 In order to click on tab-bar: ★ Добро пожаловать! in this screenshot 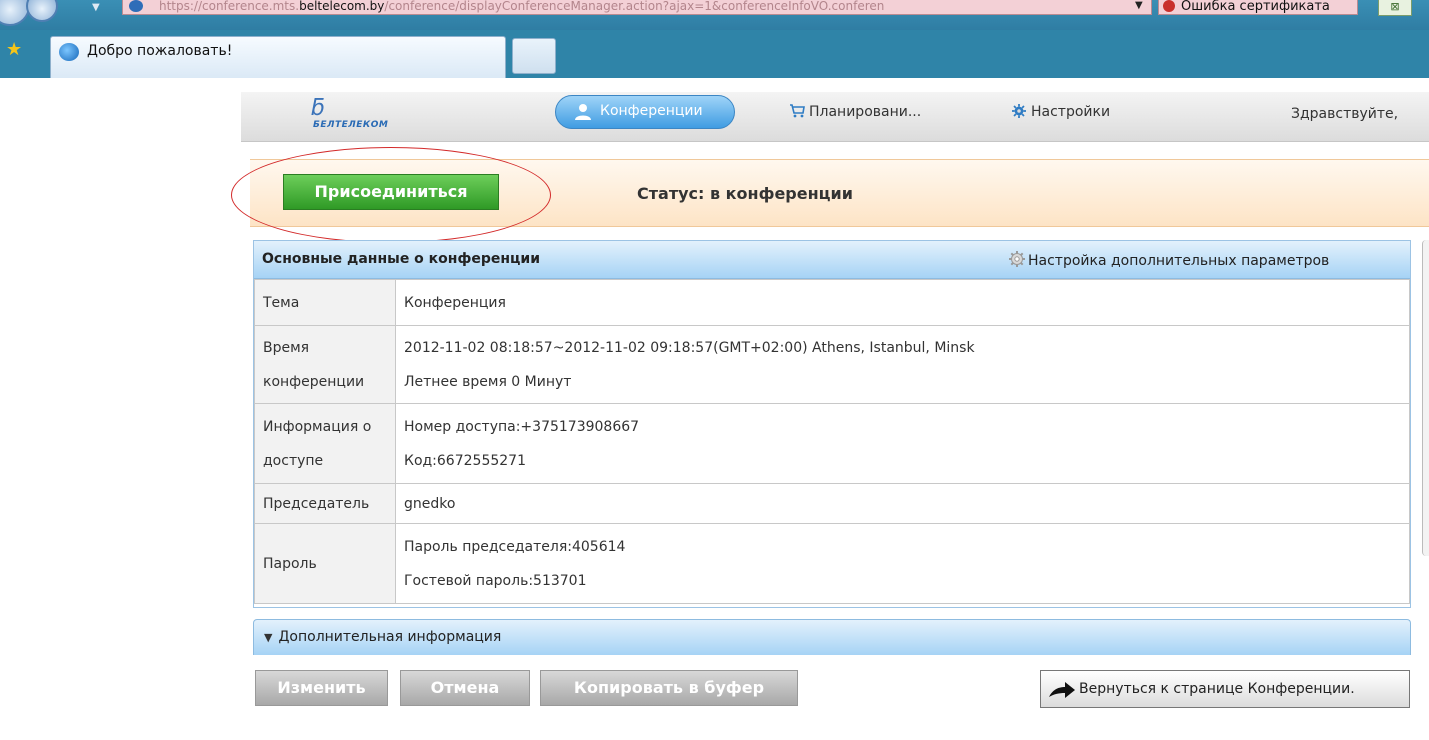, I will do `click(714, 54)`.